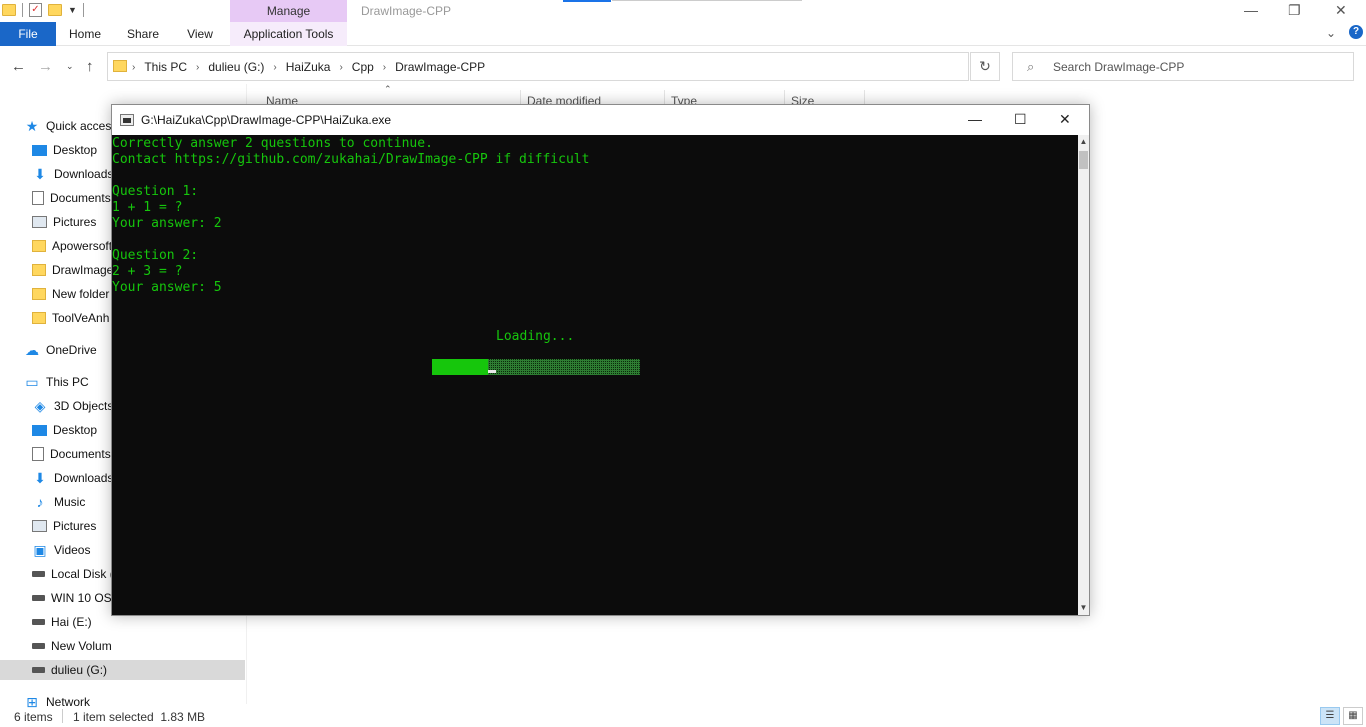 Image resolution: width=1366 pixels, height=727 pixels. Describe the element at coordinates (587, 1) in the screenshot. I see `title-accent-line` at that location.